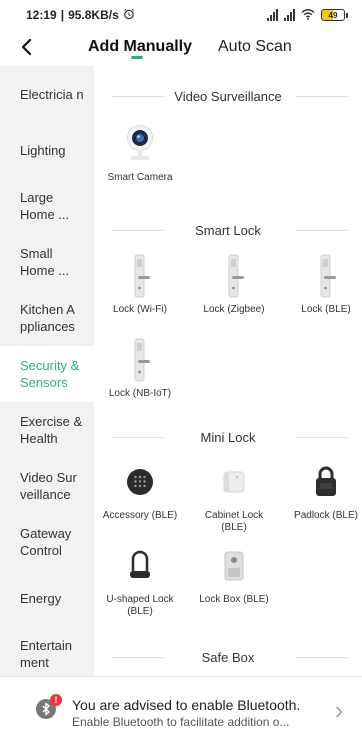  What do you see at coordinates (41, 15) in the screenshot?
I see `status-time: 12:19` at bounding box center [41, 15].